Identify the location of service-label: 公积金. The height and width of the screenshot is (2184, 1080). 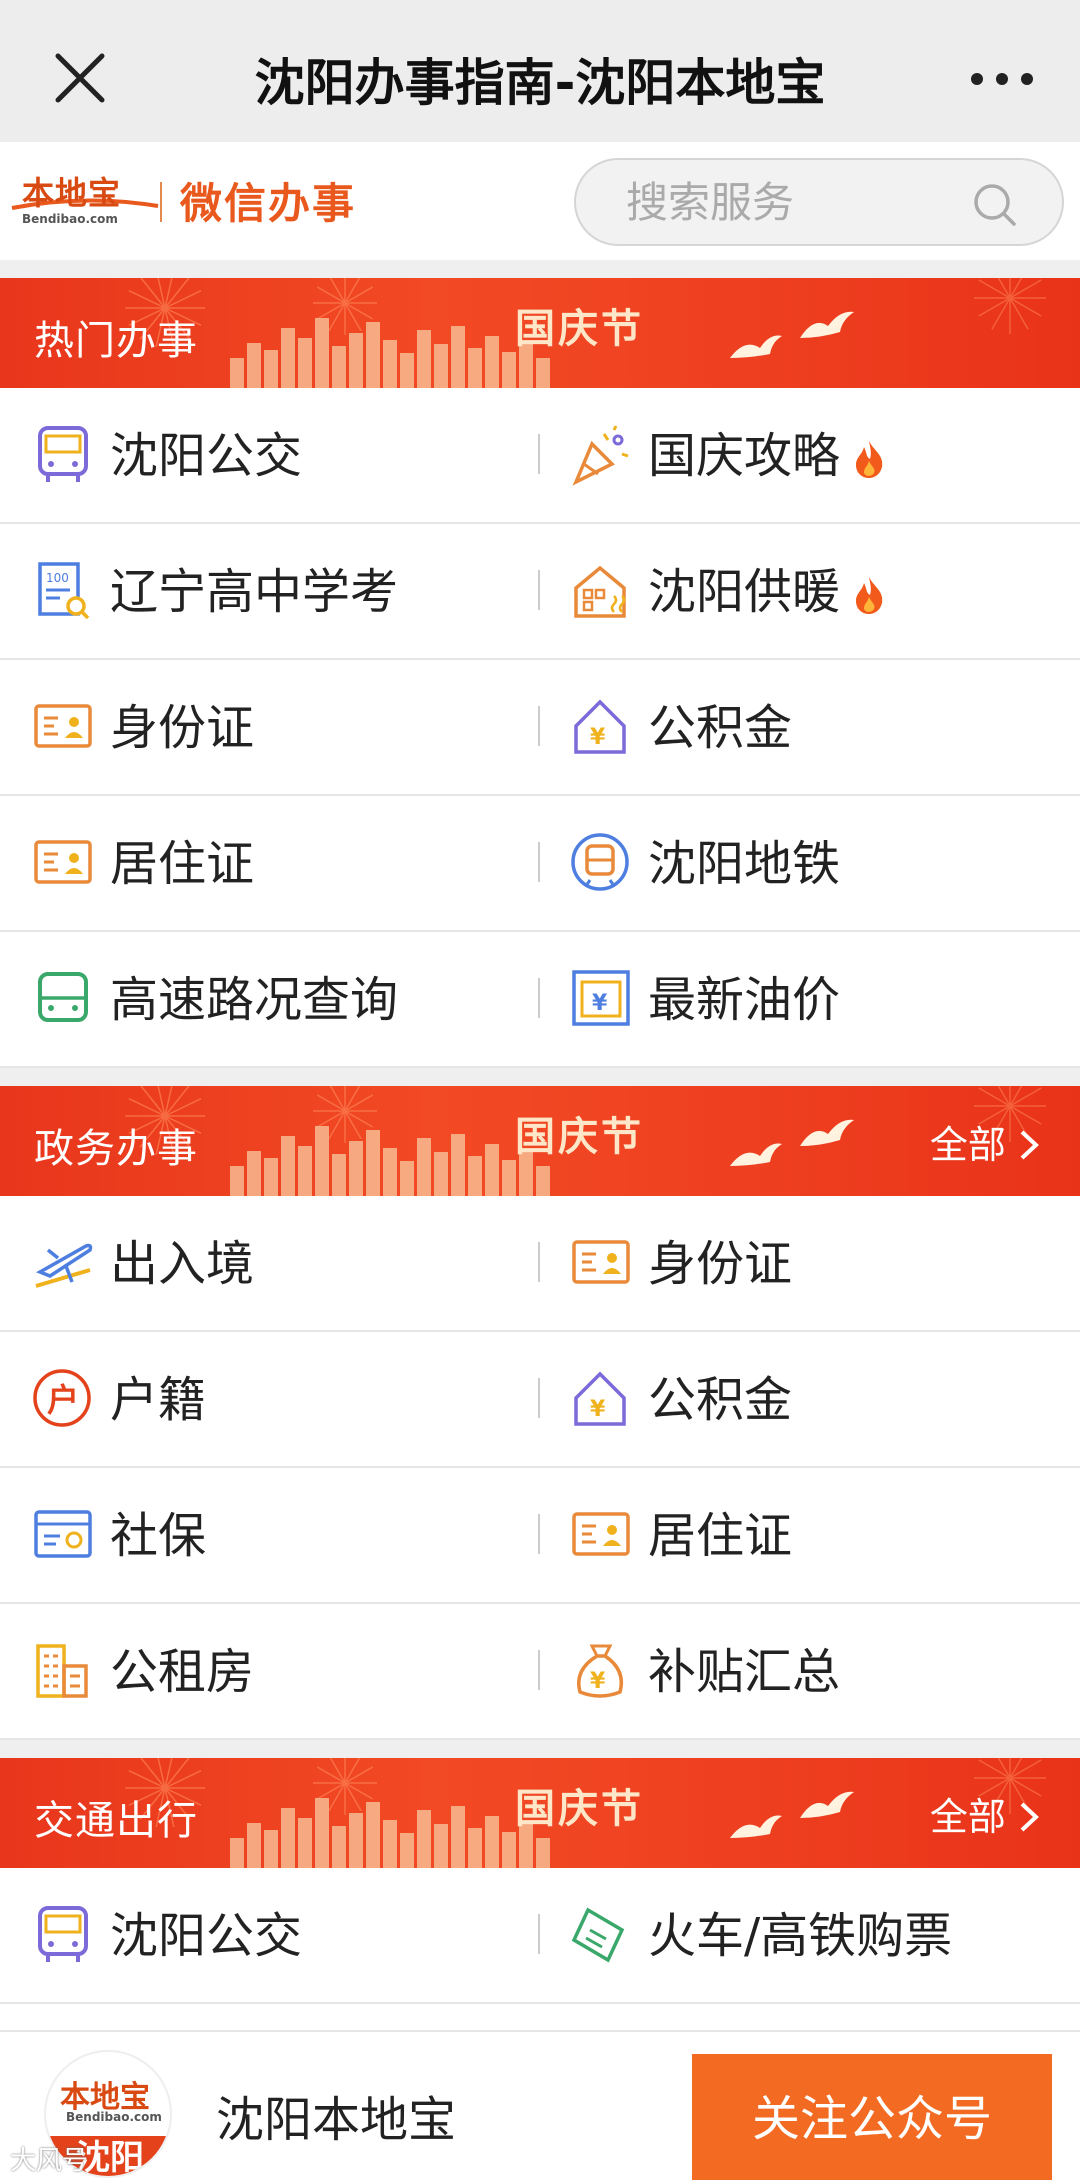
(720, 1400).